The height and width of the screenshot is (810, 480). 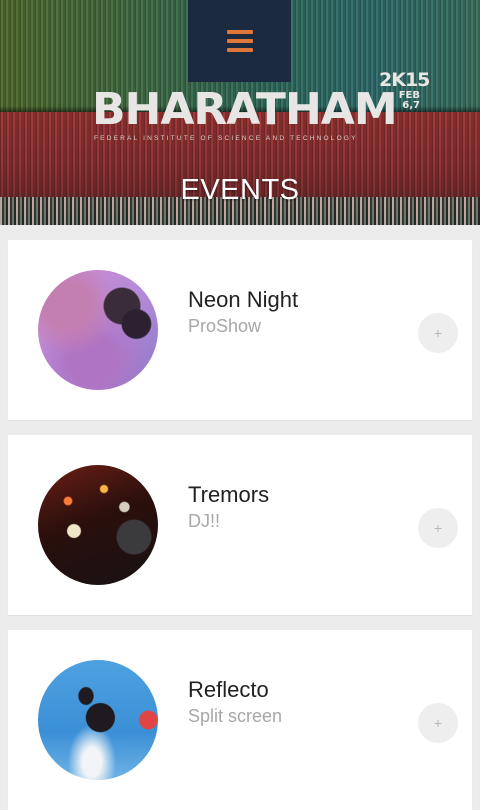 What do you see at coordinates (411, 105) in the screenshot?
I see `logo-date-days: 6,7` at bounding box center [411, 105].